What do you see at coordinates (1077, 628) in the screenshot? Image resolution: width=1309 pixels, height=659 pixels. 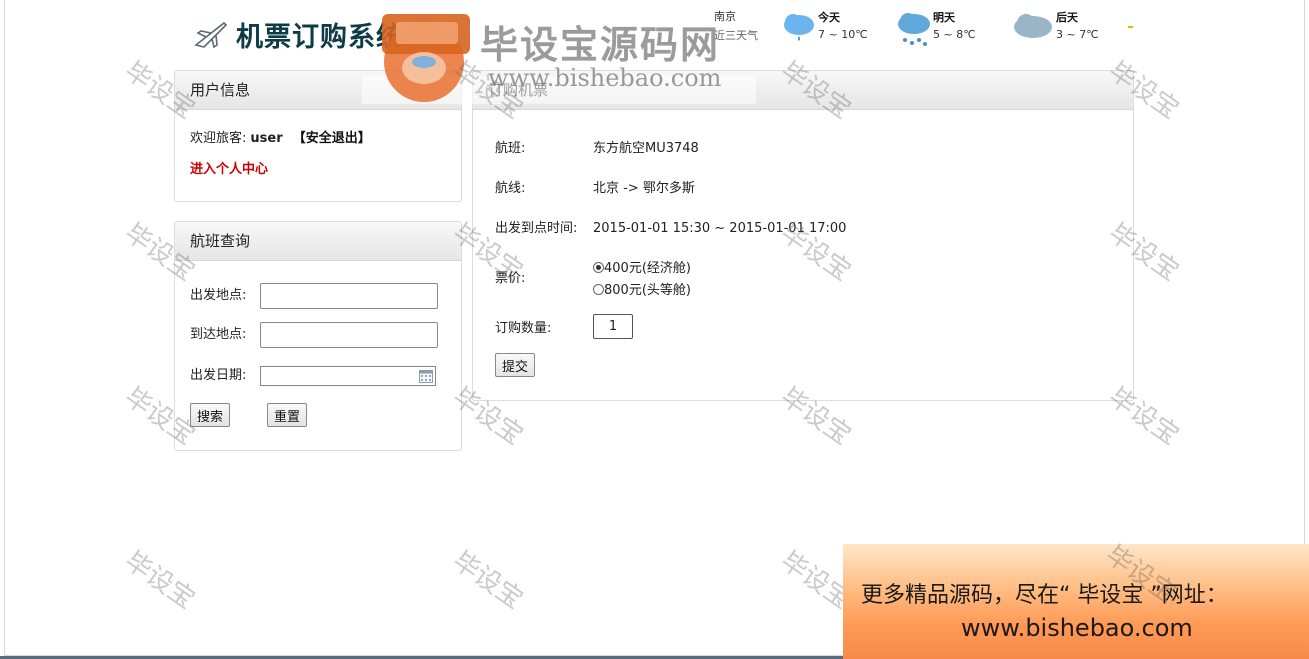 I see `ad-line-2: www.bishebao.com` at bounding box center [1077, 628].